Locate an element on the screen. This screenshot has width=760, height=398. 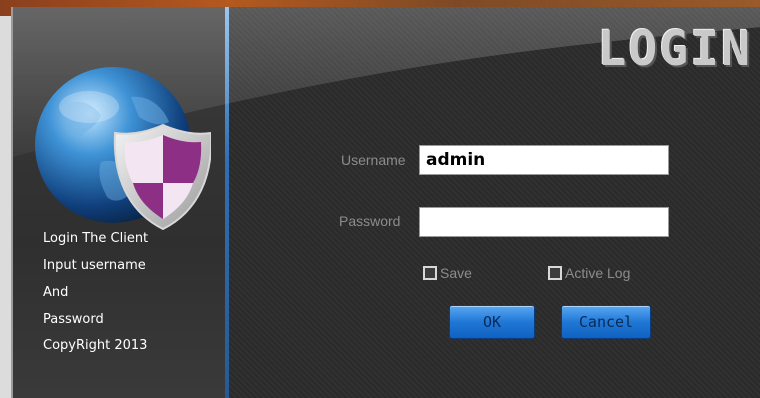
cancel-button: Cancel is located at coordinates (606, 322).